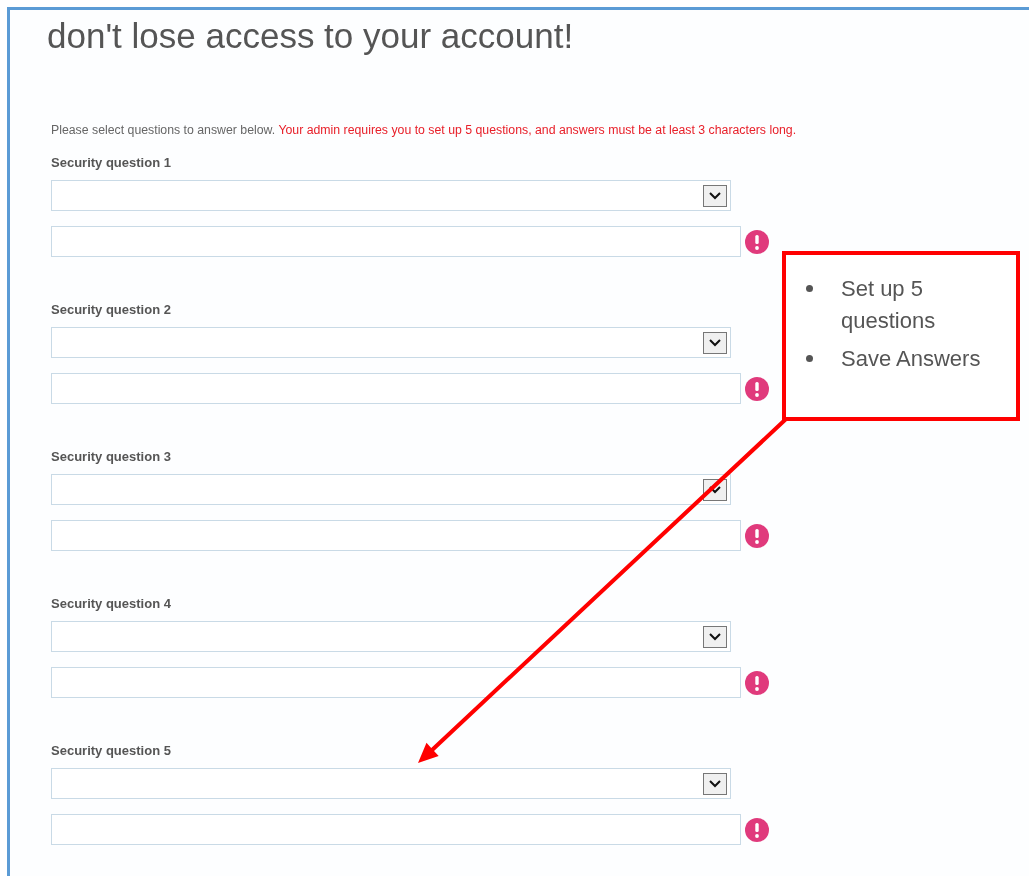 This screenshot has height=876, width=1029. What do you see at coordinates (311, 36) in the screenshot?
I see `page-title: don't lose access to your account!` at bounding box center [311, 36].